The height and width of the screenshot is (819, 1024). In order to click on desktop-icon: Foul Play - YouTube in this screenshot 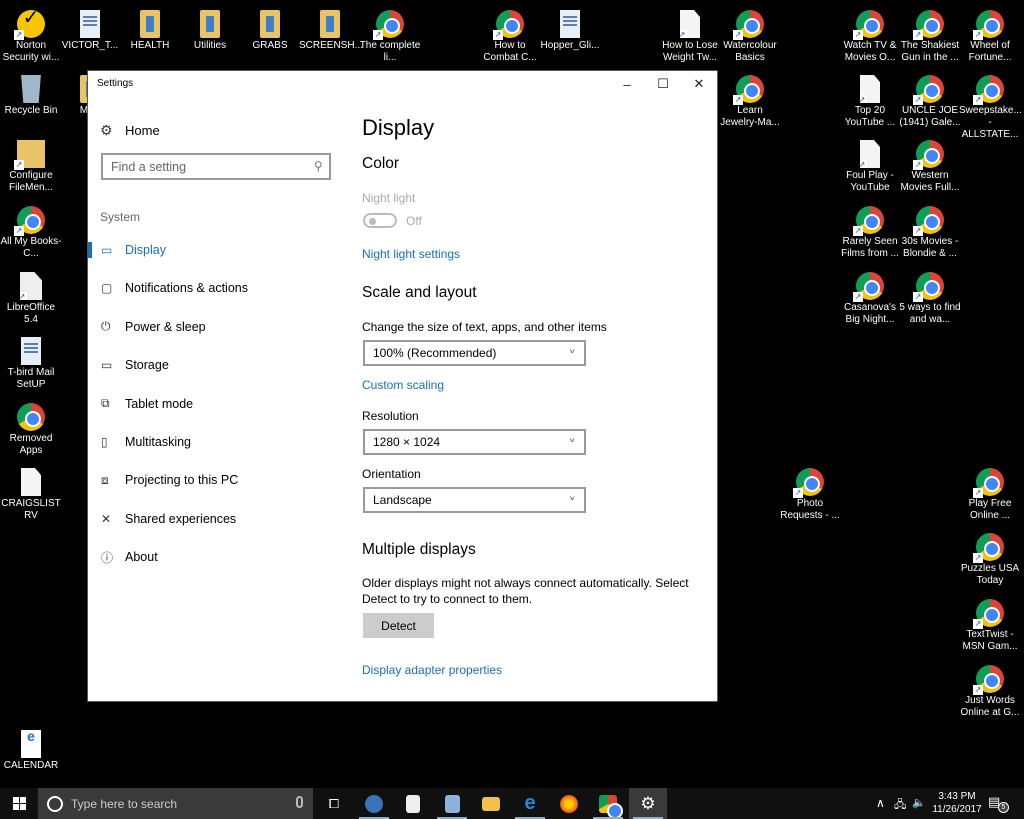, I will do `click(870, 164)`.